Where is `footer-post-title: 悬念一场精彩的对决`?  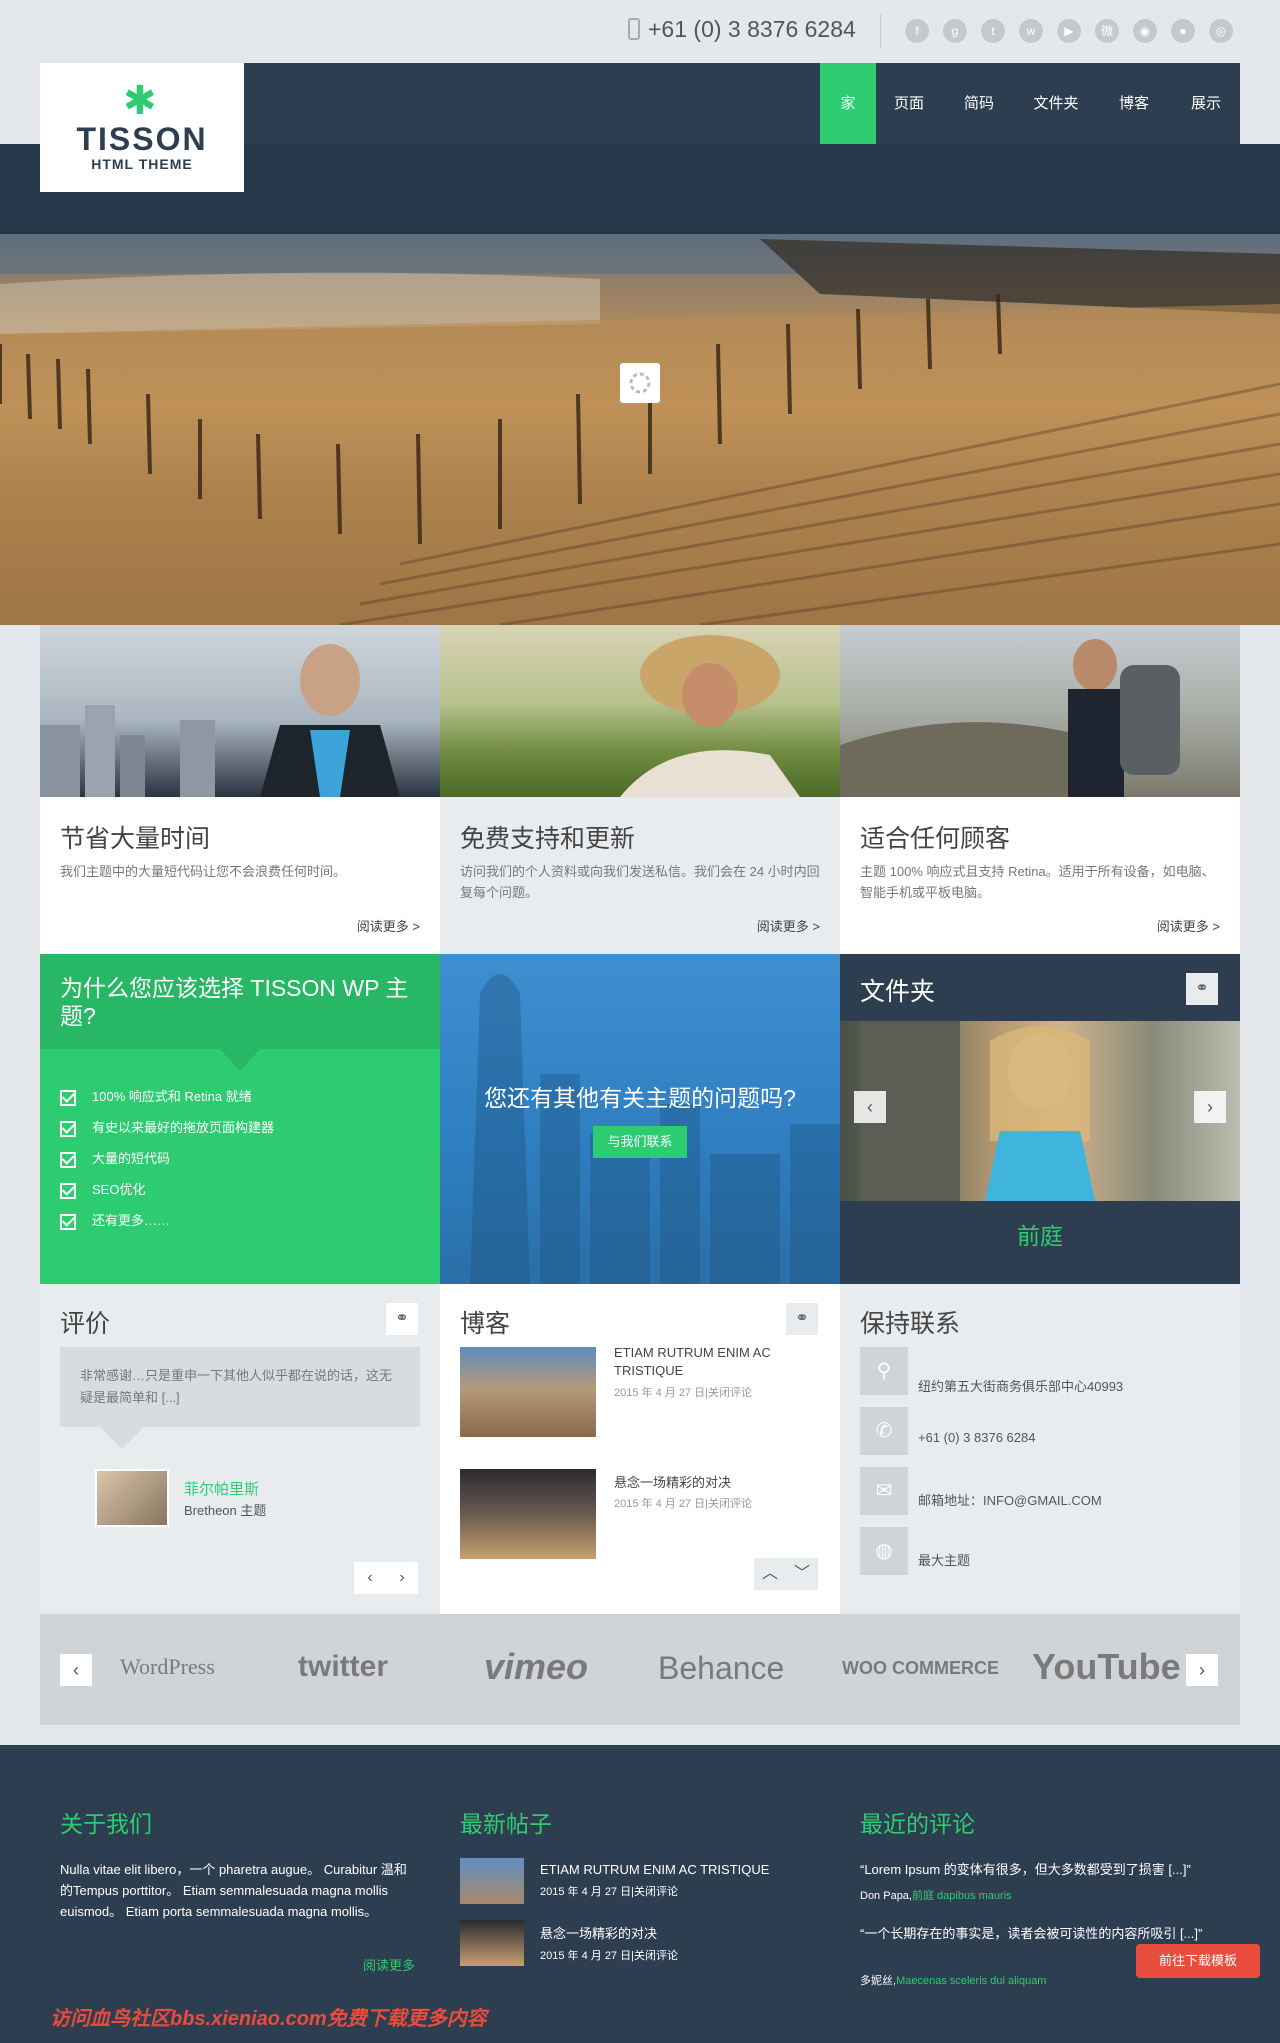
footer-post-title: 悬念一场精彩的对决 is located at coordinates (598, 1933).